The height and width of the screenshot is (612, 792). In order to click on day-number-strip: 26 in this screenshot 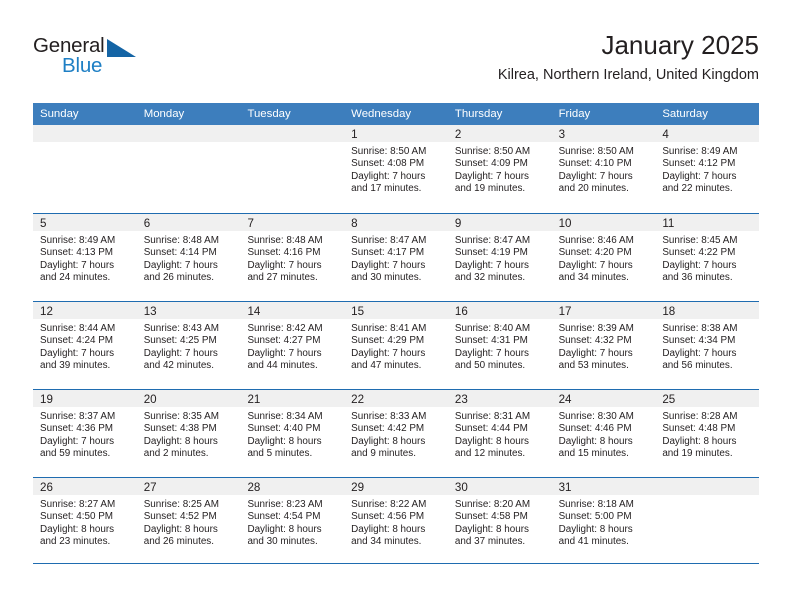, I will do `click(85, 486)`.